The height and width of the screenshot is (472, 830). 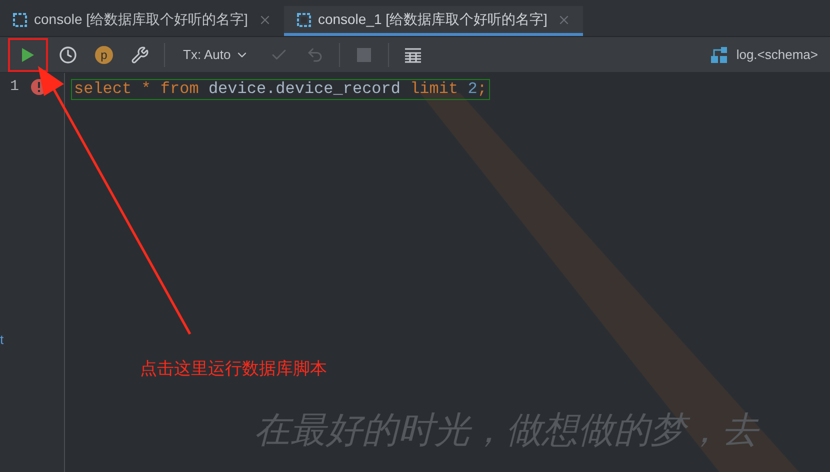 I want to click on undo-icon, so click(x=315, y=55).